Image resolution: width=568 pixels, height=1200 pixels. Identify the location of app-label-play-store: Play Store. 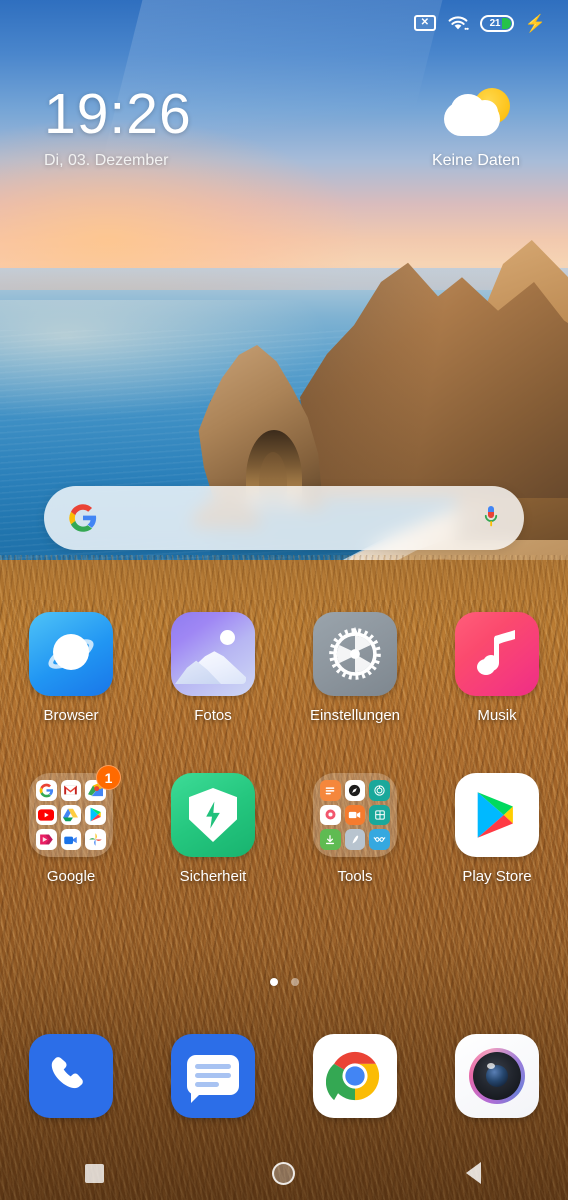
(497, 876).